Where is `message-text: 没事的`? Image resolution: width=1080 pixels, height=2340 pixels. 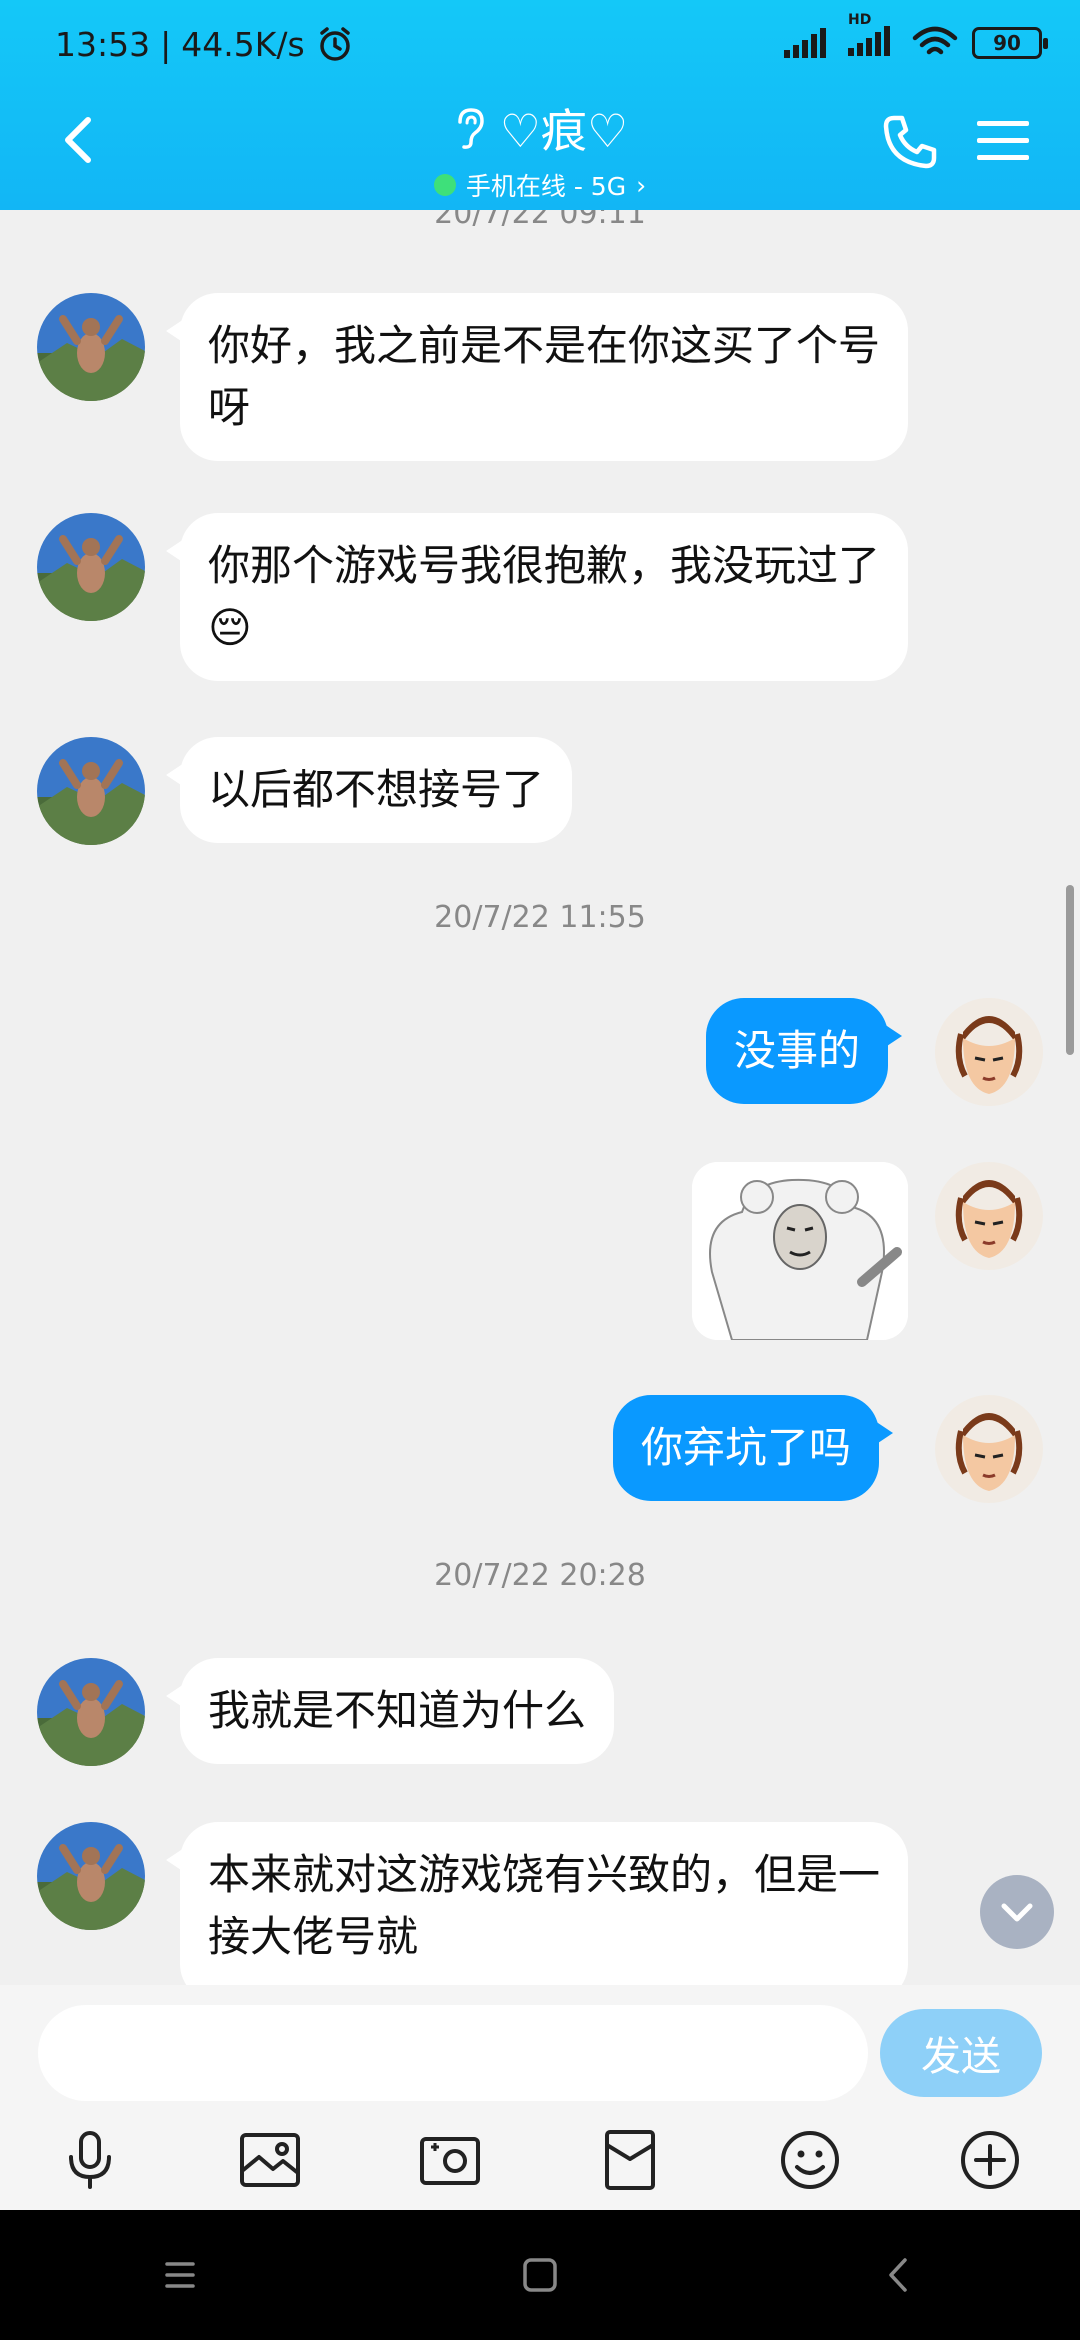 message-text: 没事的 is located at coordinates (797, 1050).